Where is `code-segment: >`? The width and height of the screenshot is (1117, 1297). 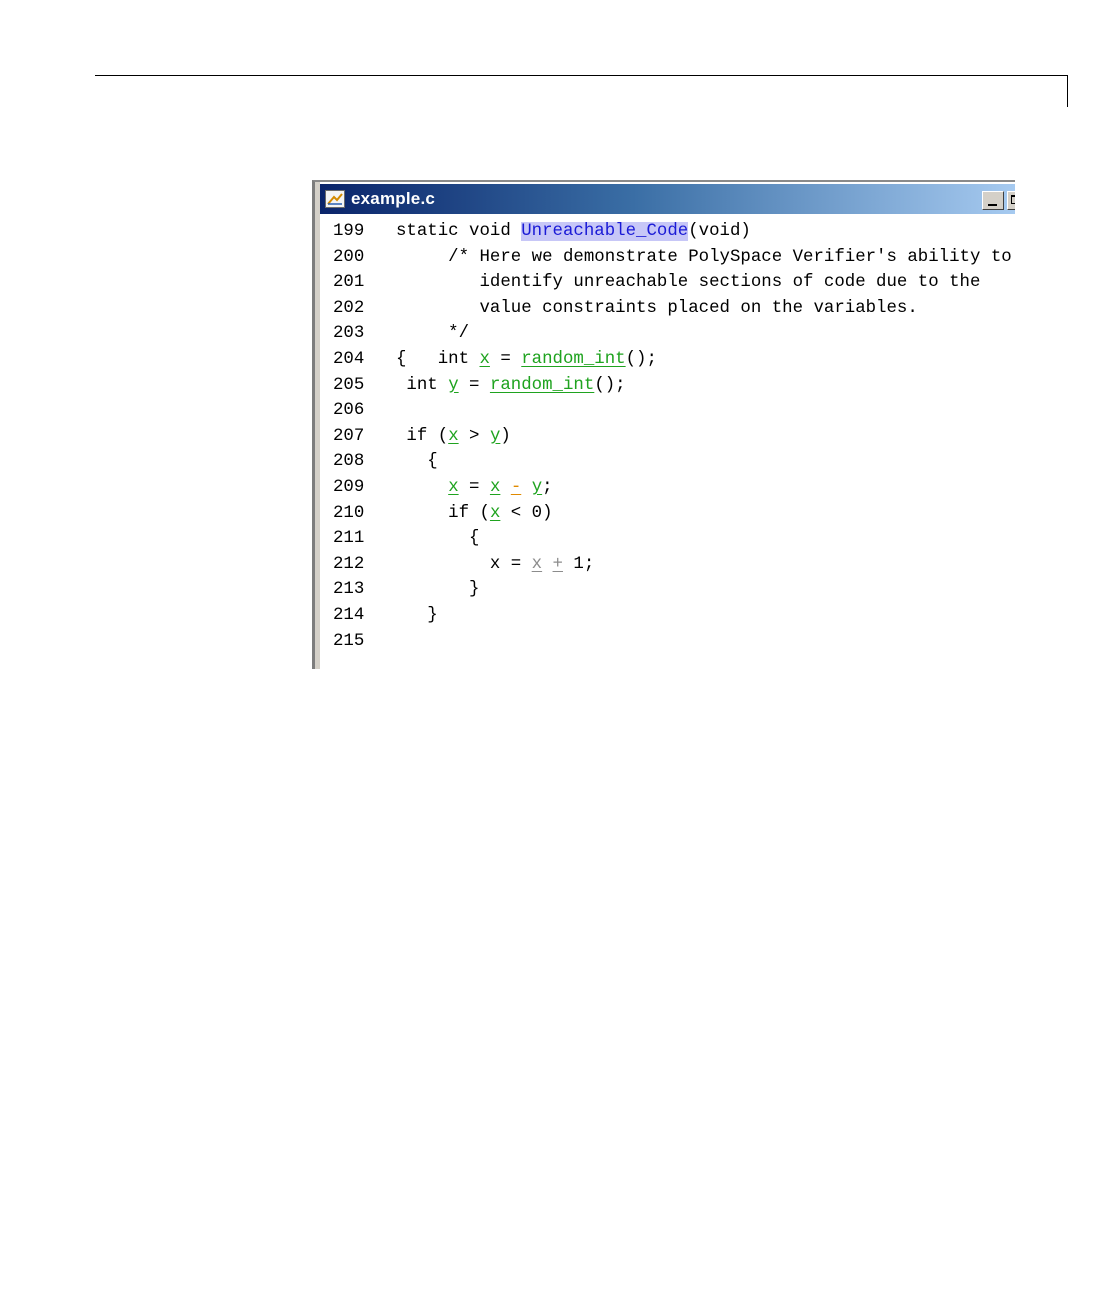 code-segment: > is located at coordinates (474, 436).